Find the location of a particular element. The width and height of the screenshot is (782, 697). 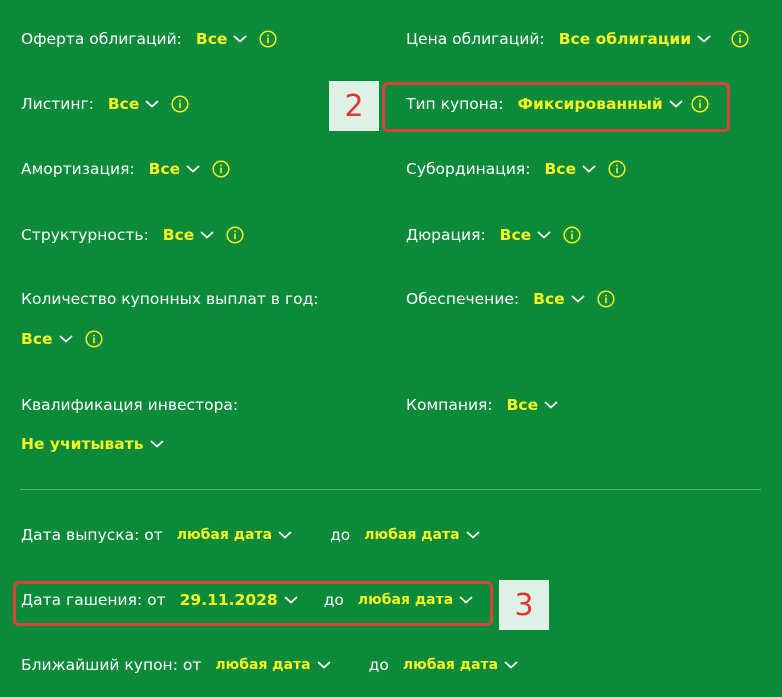

filter-coupons-per-year: Все is located at coordinates (62, 339).